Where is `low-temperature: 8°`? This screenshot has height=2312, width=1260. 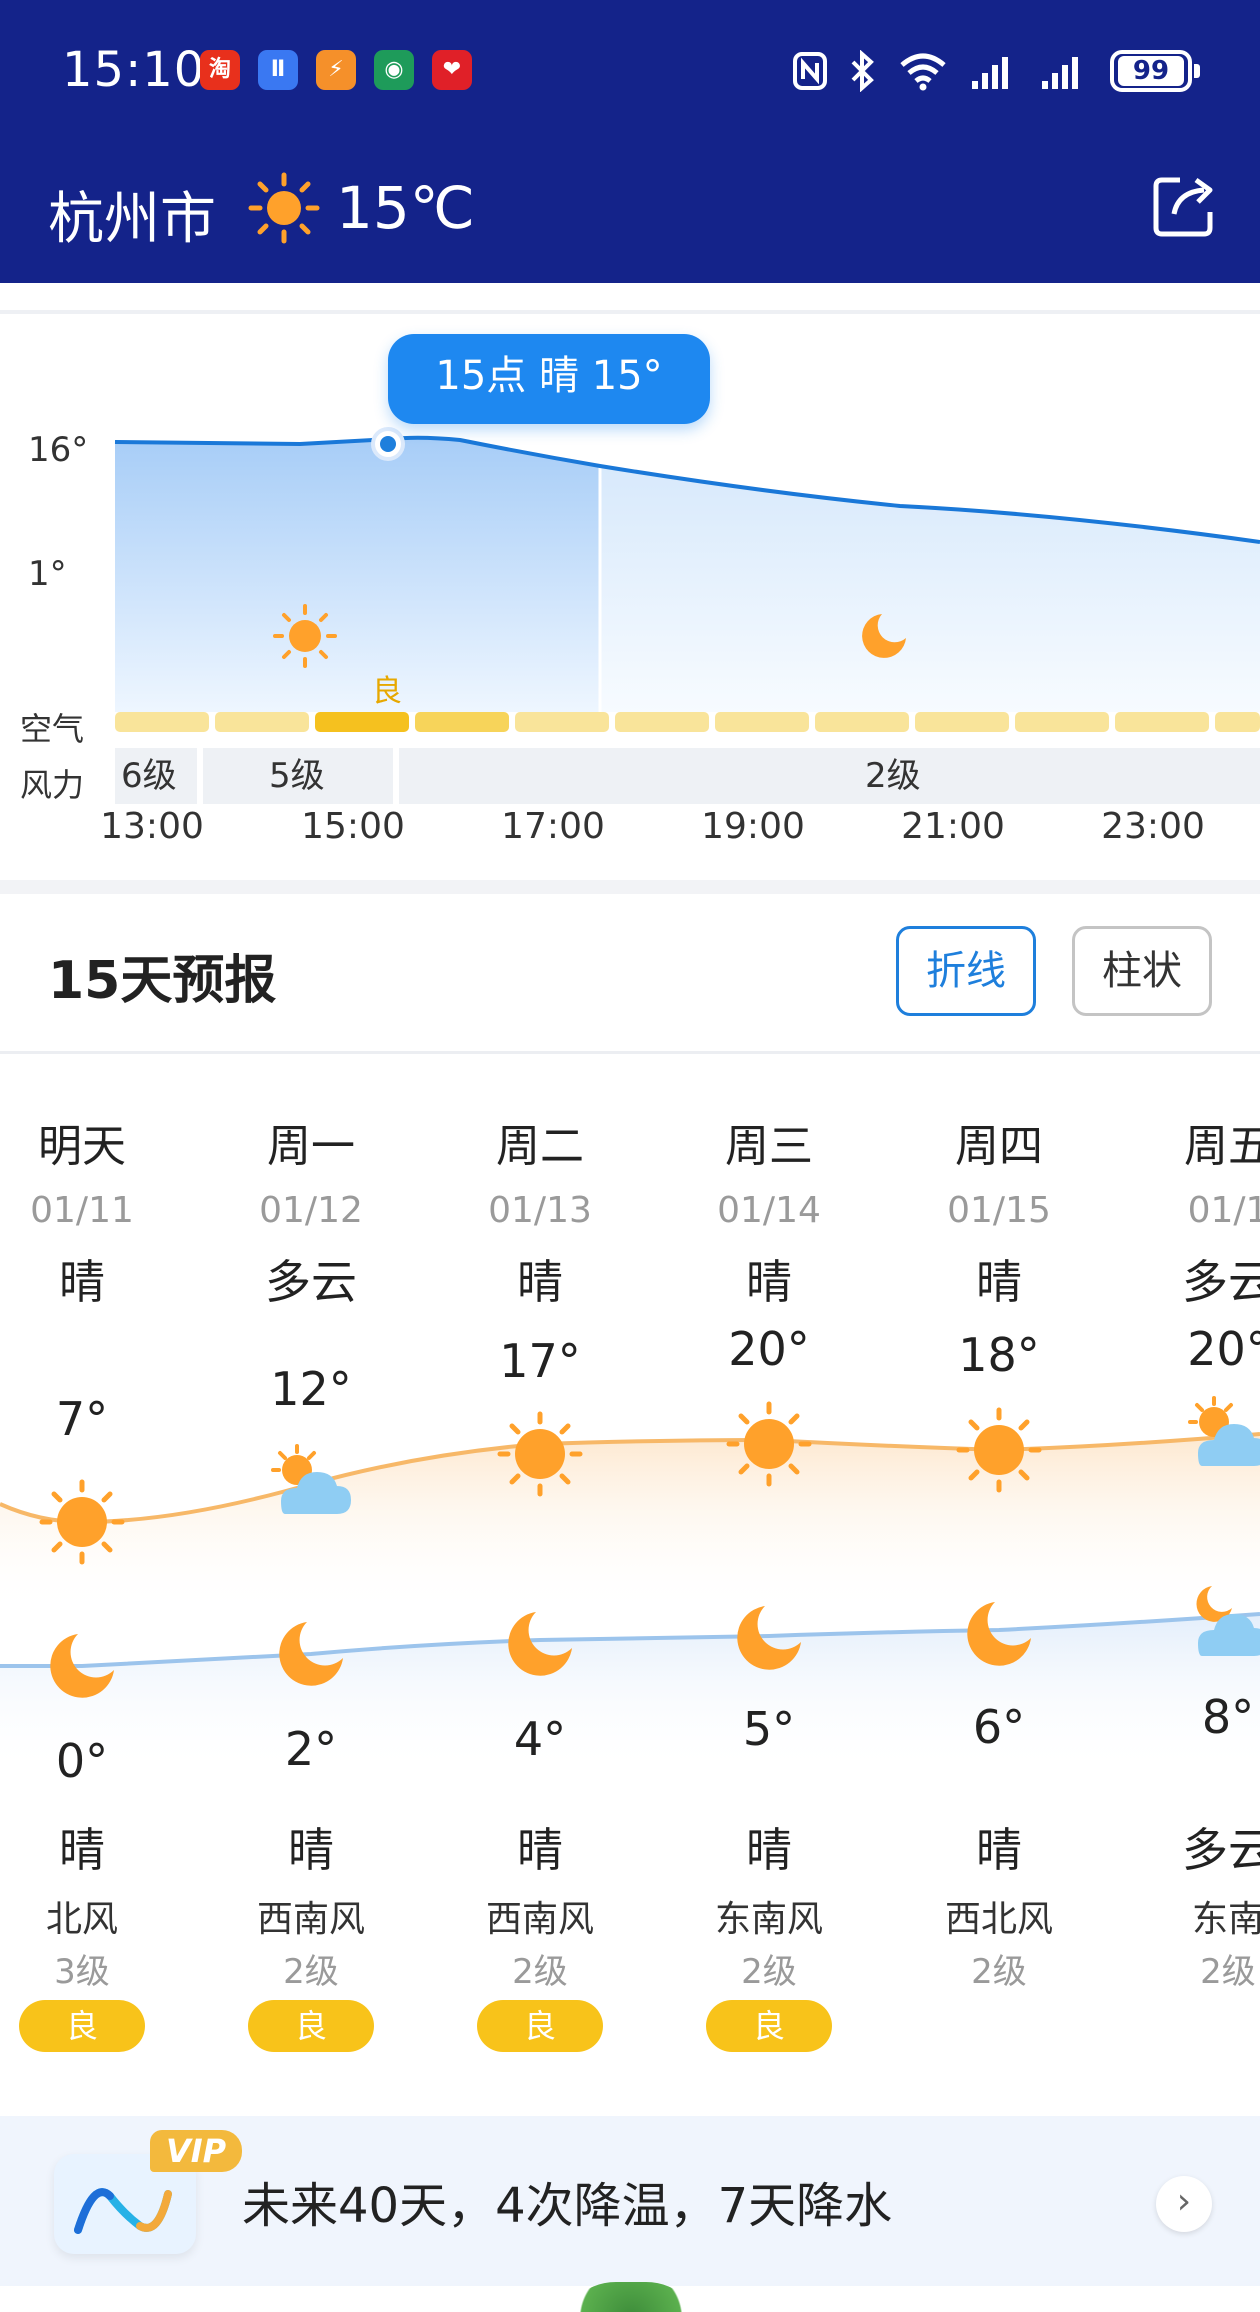 low-temperature: 8° is located at coordinates (1228, 1717).